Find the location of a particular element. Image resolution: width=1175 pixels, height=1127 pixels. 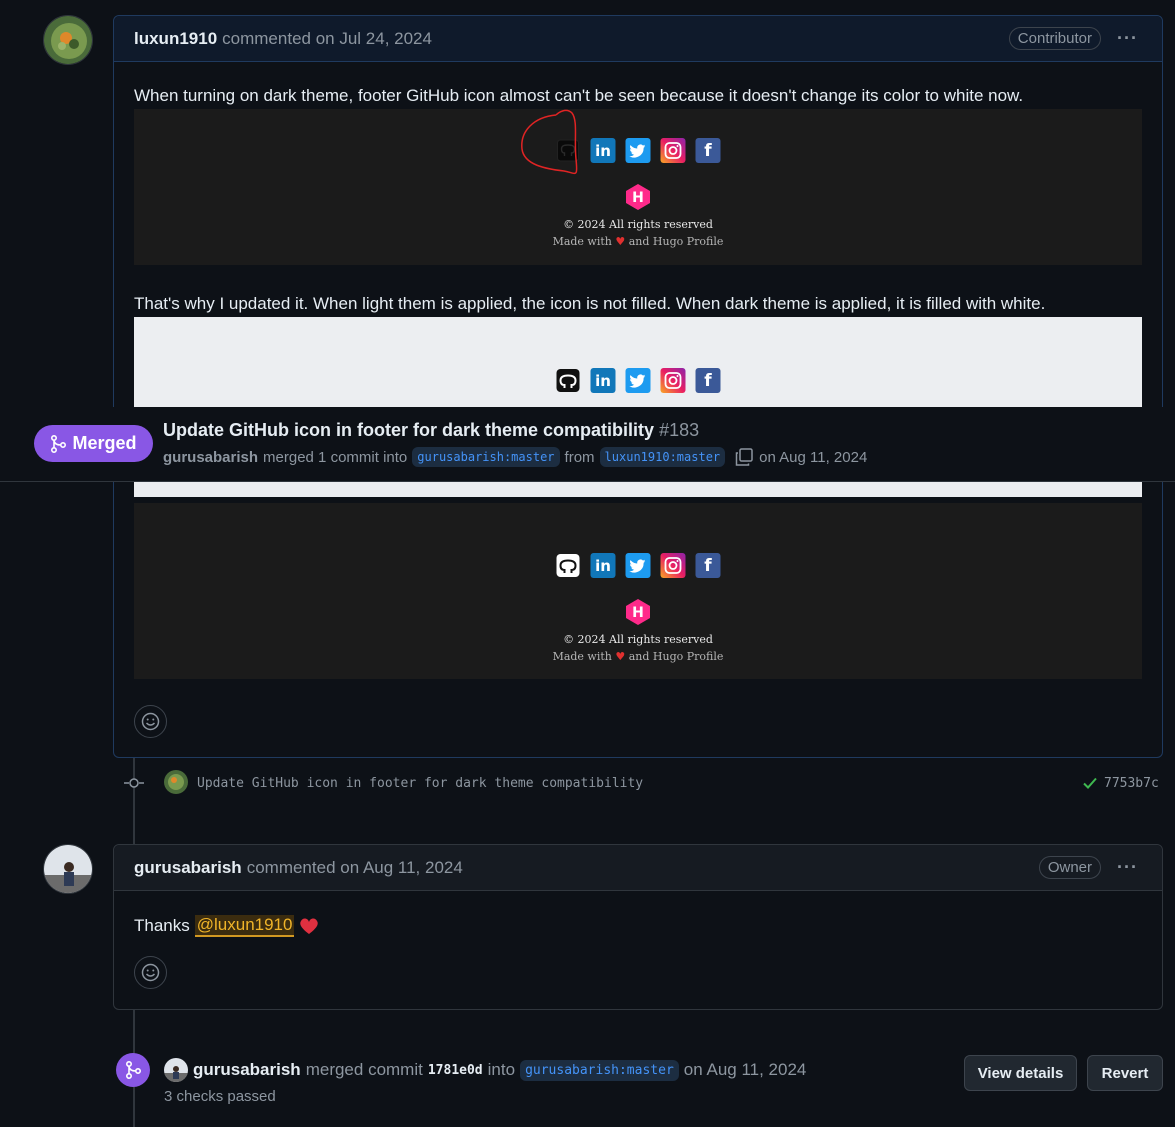

role-badge: Contributor is located at coordinates (1054, 38).